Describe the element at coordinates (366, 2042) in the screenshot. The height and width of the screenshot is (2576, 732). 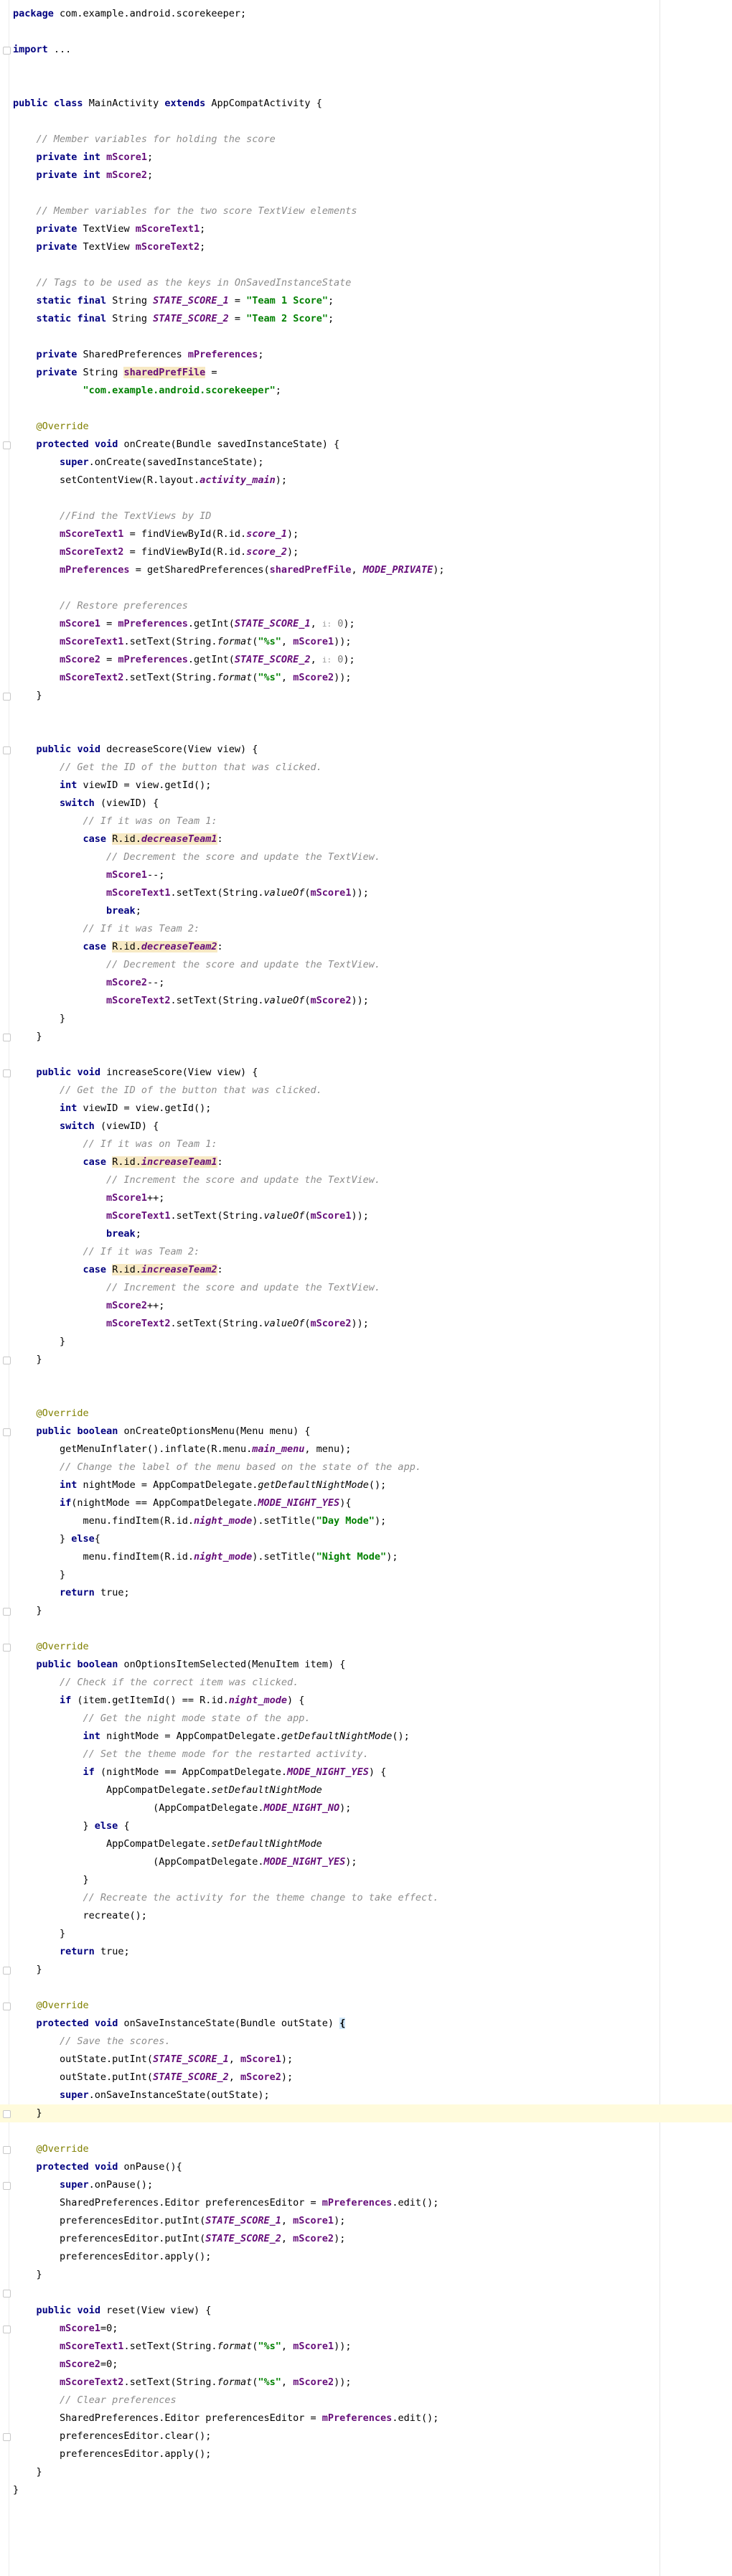
I see `code-line: // Save the scores.` at that location.